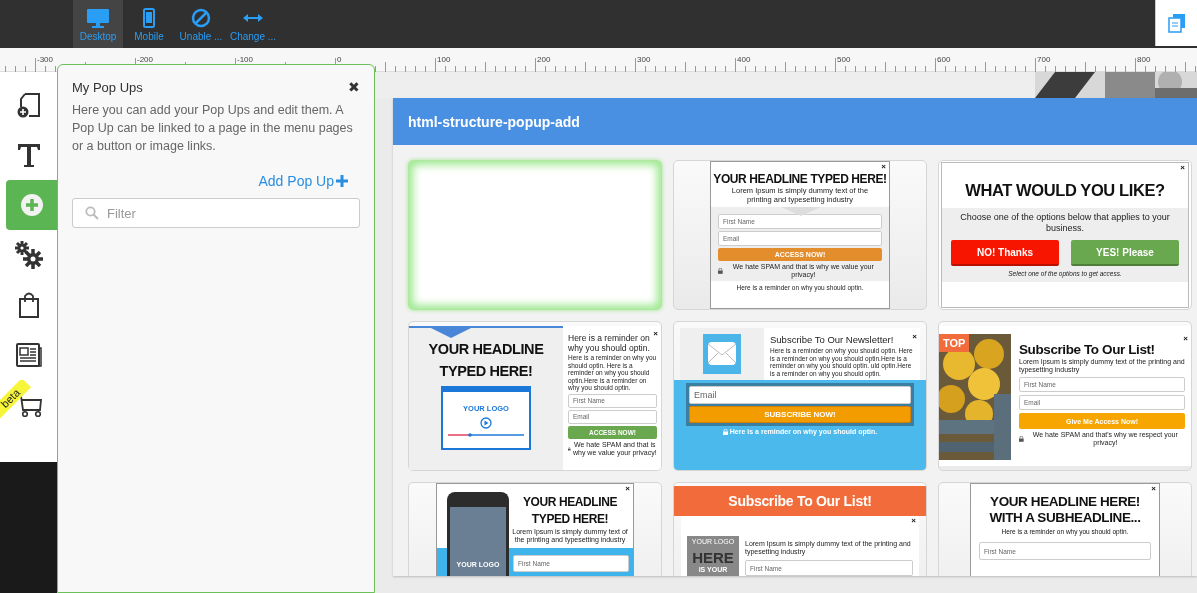  I want to click on sidebar-item: beta, so click(28, 405).